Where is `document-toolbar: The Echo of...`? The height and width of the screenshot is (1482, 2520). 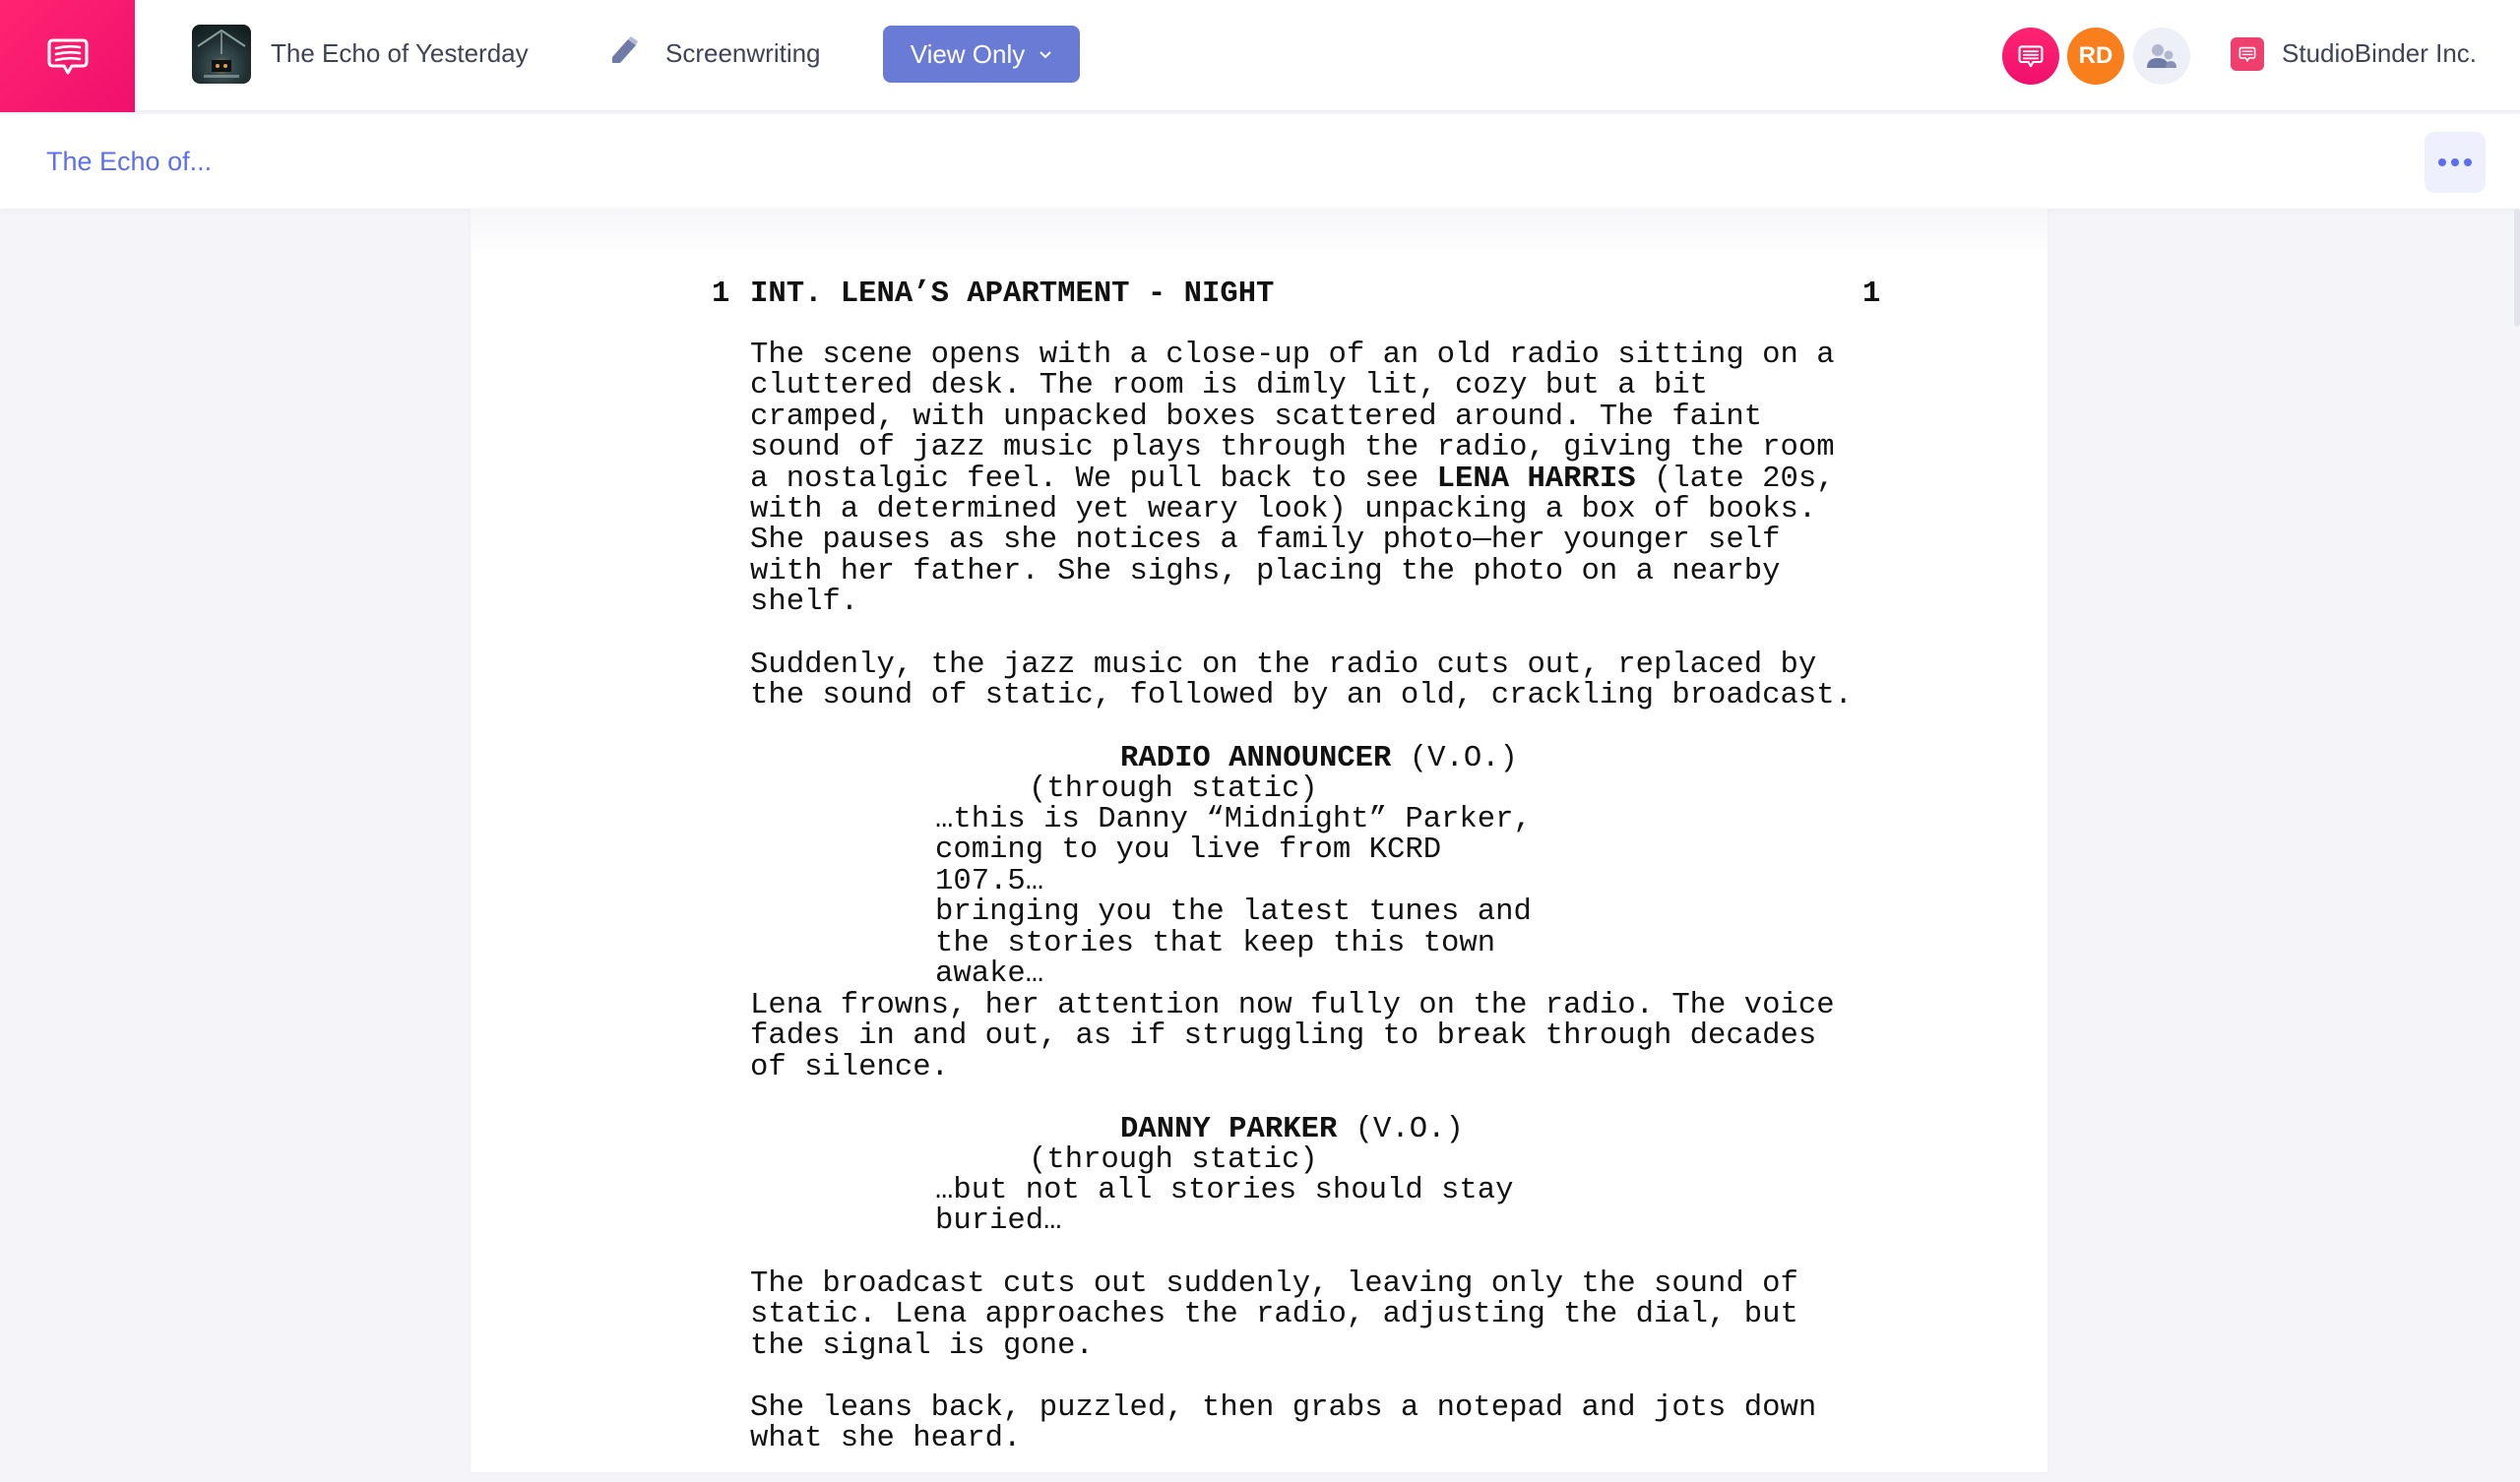 document-toolbar: The Echo of... is located at coordinates (1260, 161).